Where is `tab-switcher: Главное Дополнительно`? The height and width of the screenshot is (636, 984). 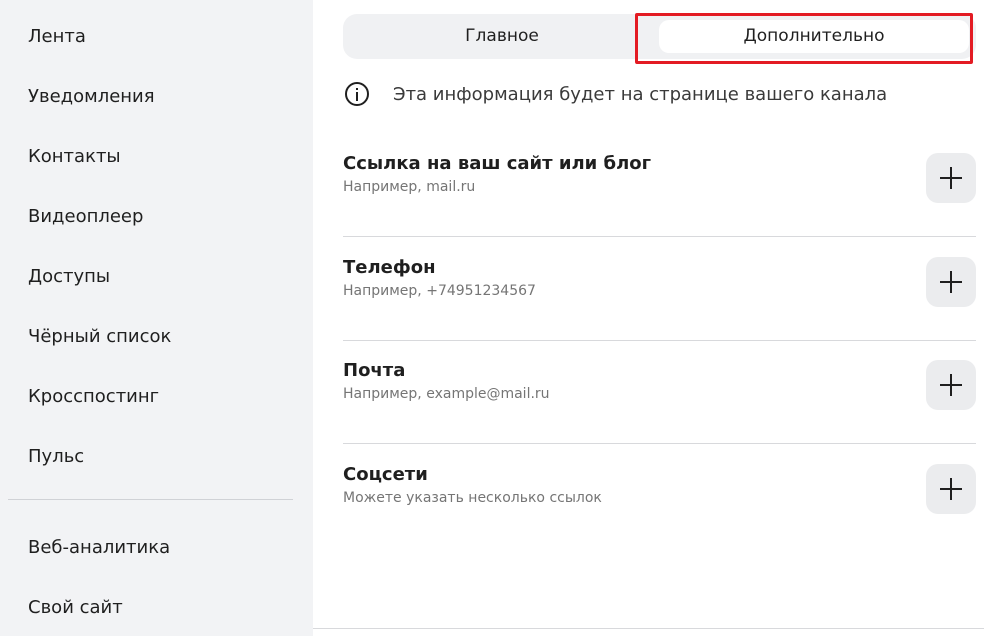 tab-switcher: Главное Дополнительно is located at coordinates (659, 36).